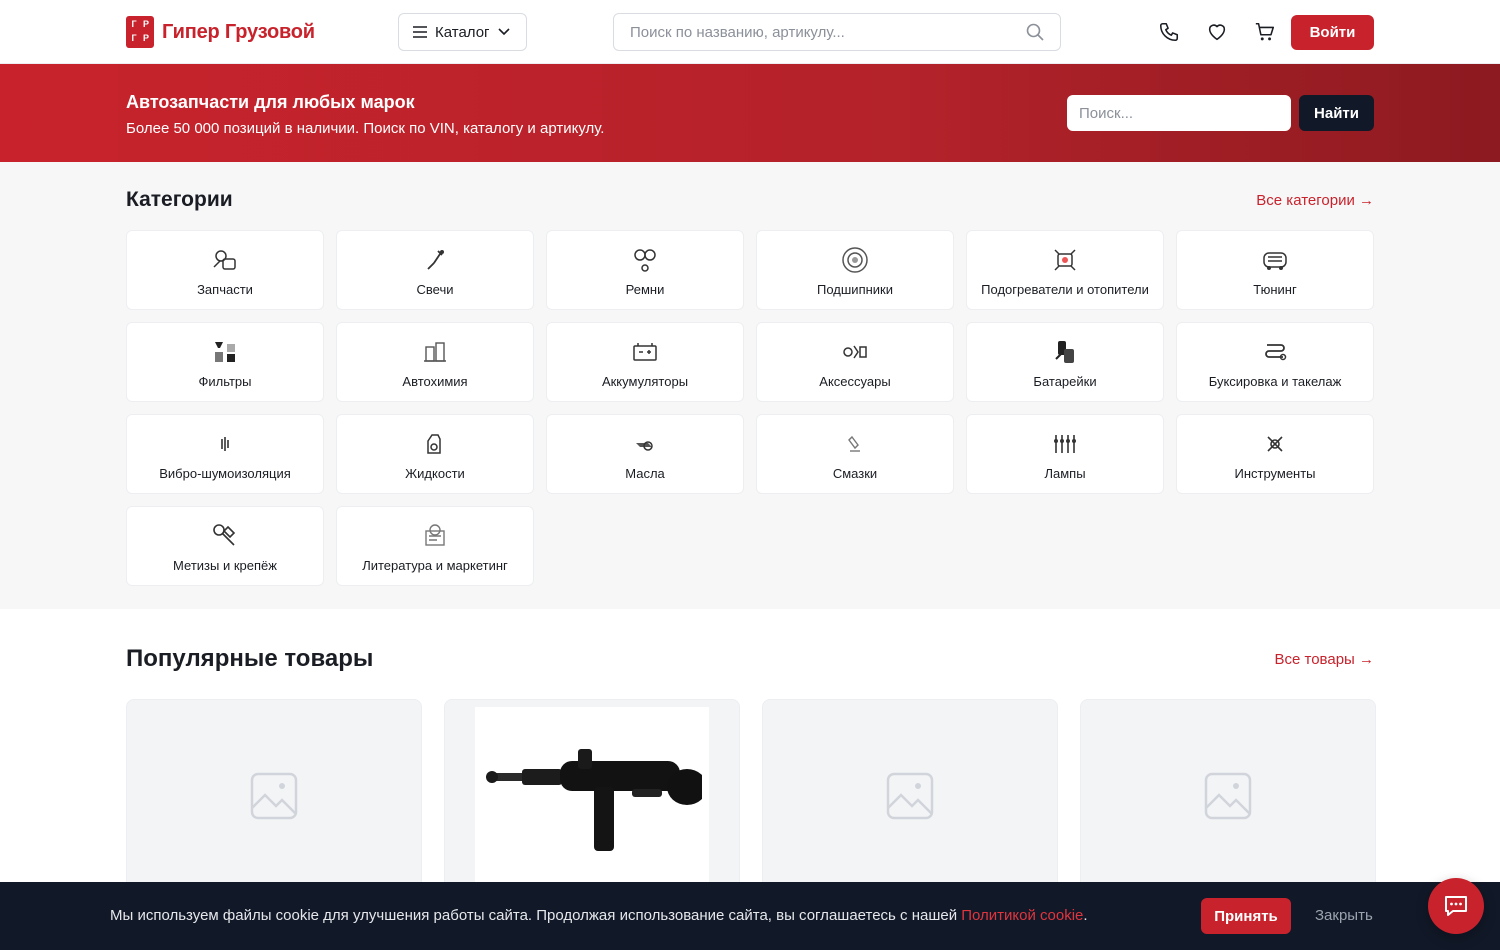 This screenshot has height=950, width=1500. I want to click on category-card: Жидкости, so click(435, 454).